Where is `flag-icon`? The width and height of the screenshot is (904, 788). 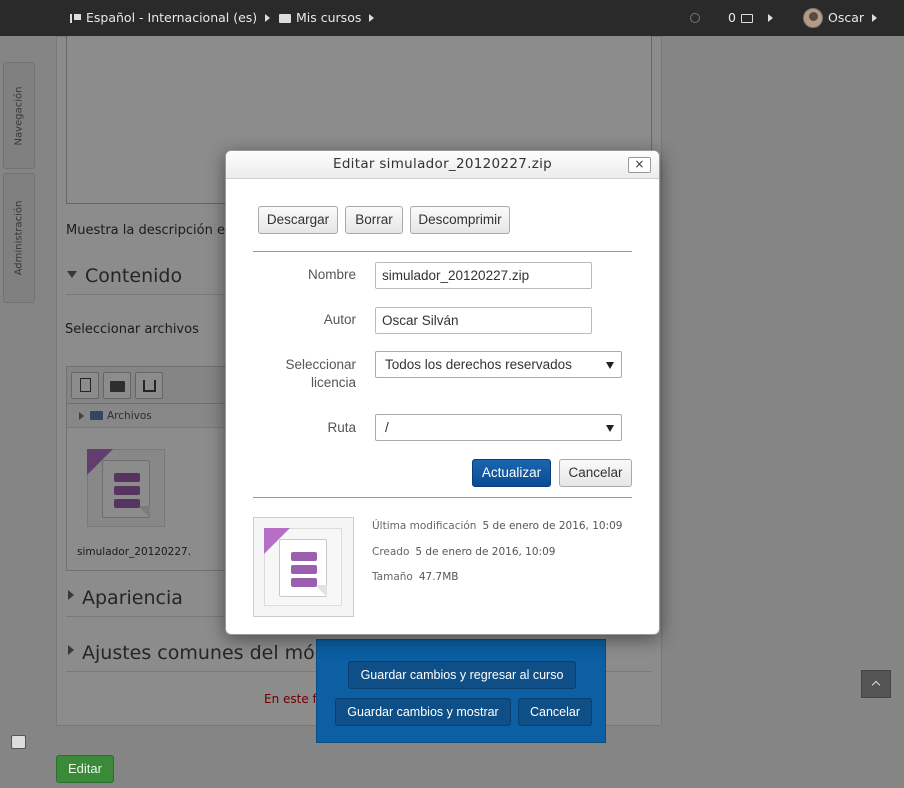 flag-icon is located at coordinates (75, 18).